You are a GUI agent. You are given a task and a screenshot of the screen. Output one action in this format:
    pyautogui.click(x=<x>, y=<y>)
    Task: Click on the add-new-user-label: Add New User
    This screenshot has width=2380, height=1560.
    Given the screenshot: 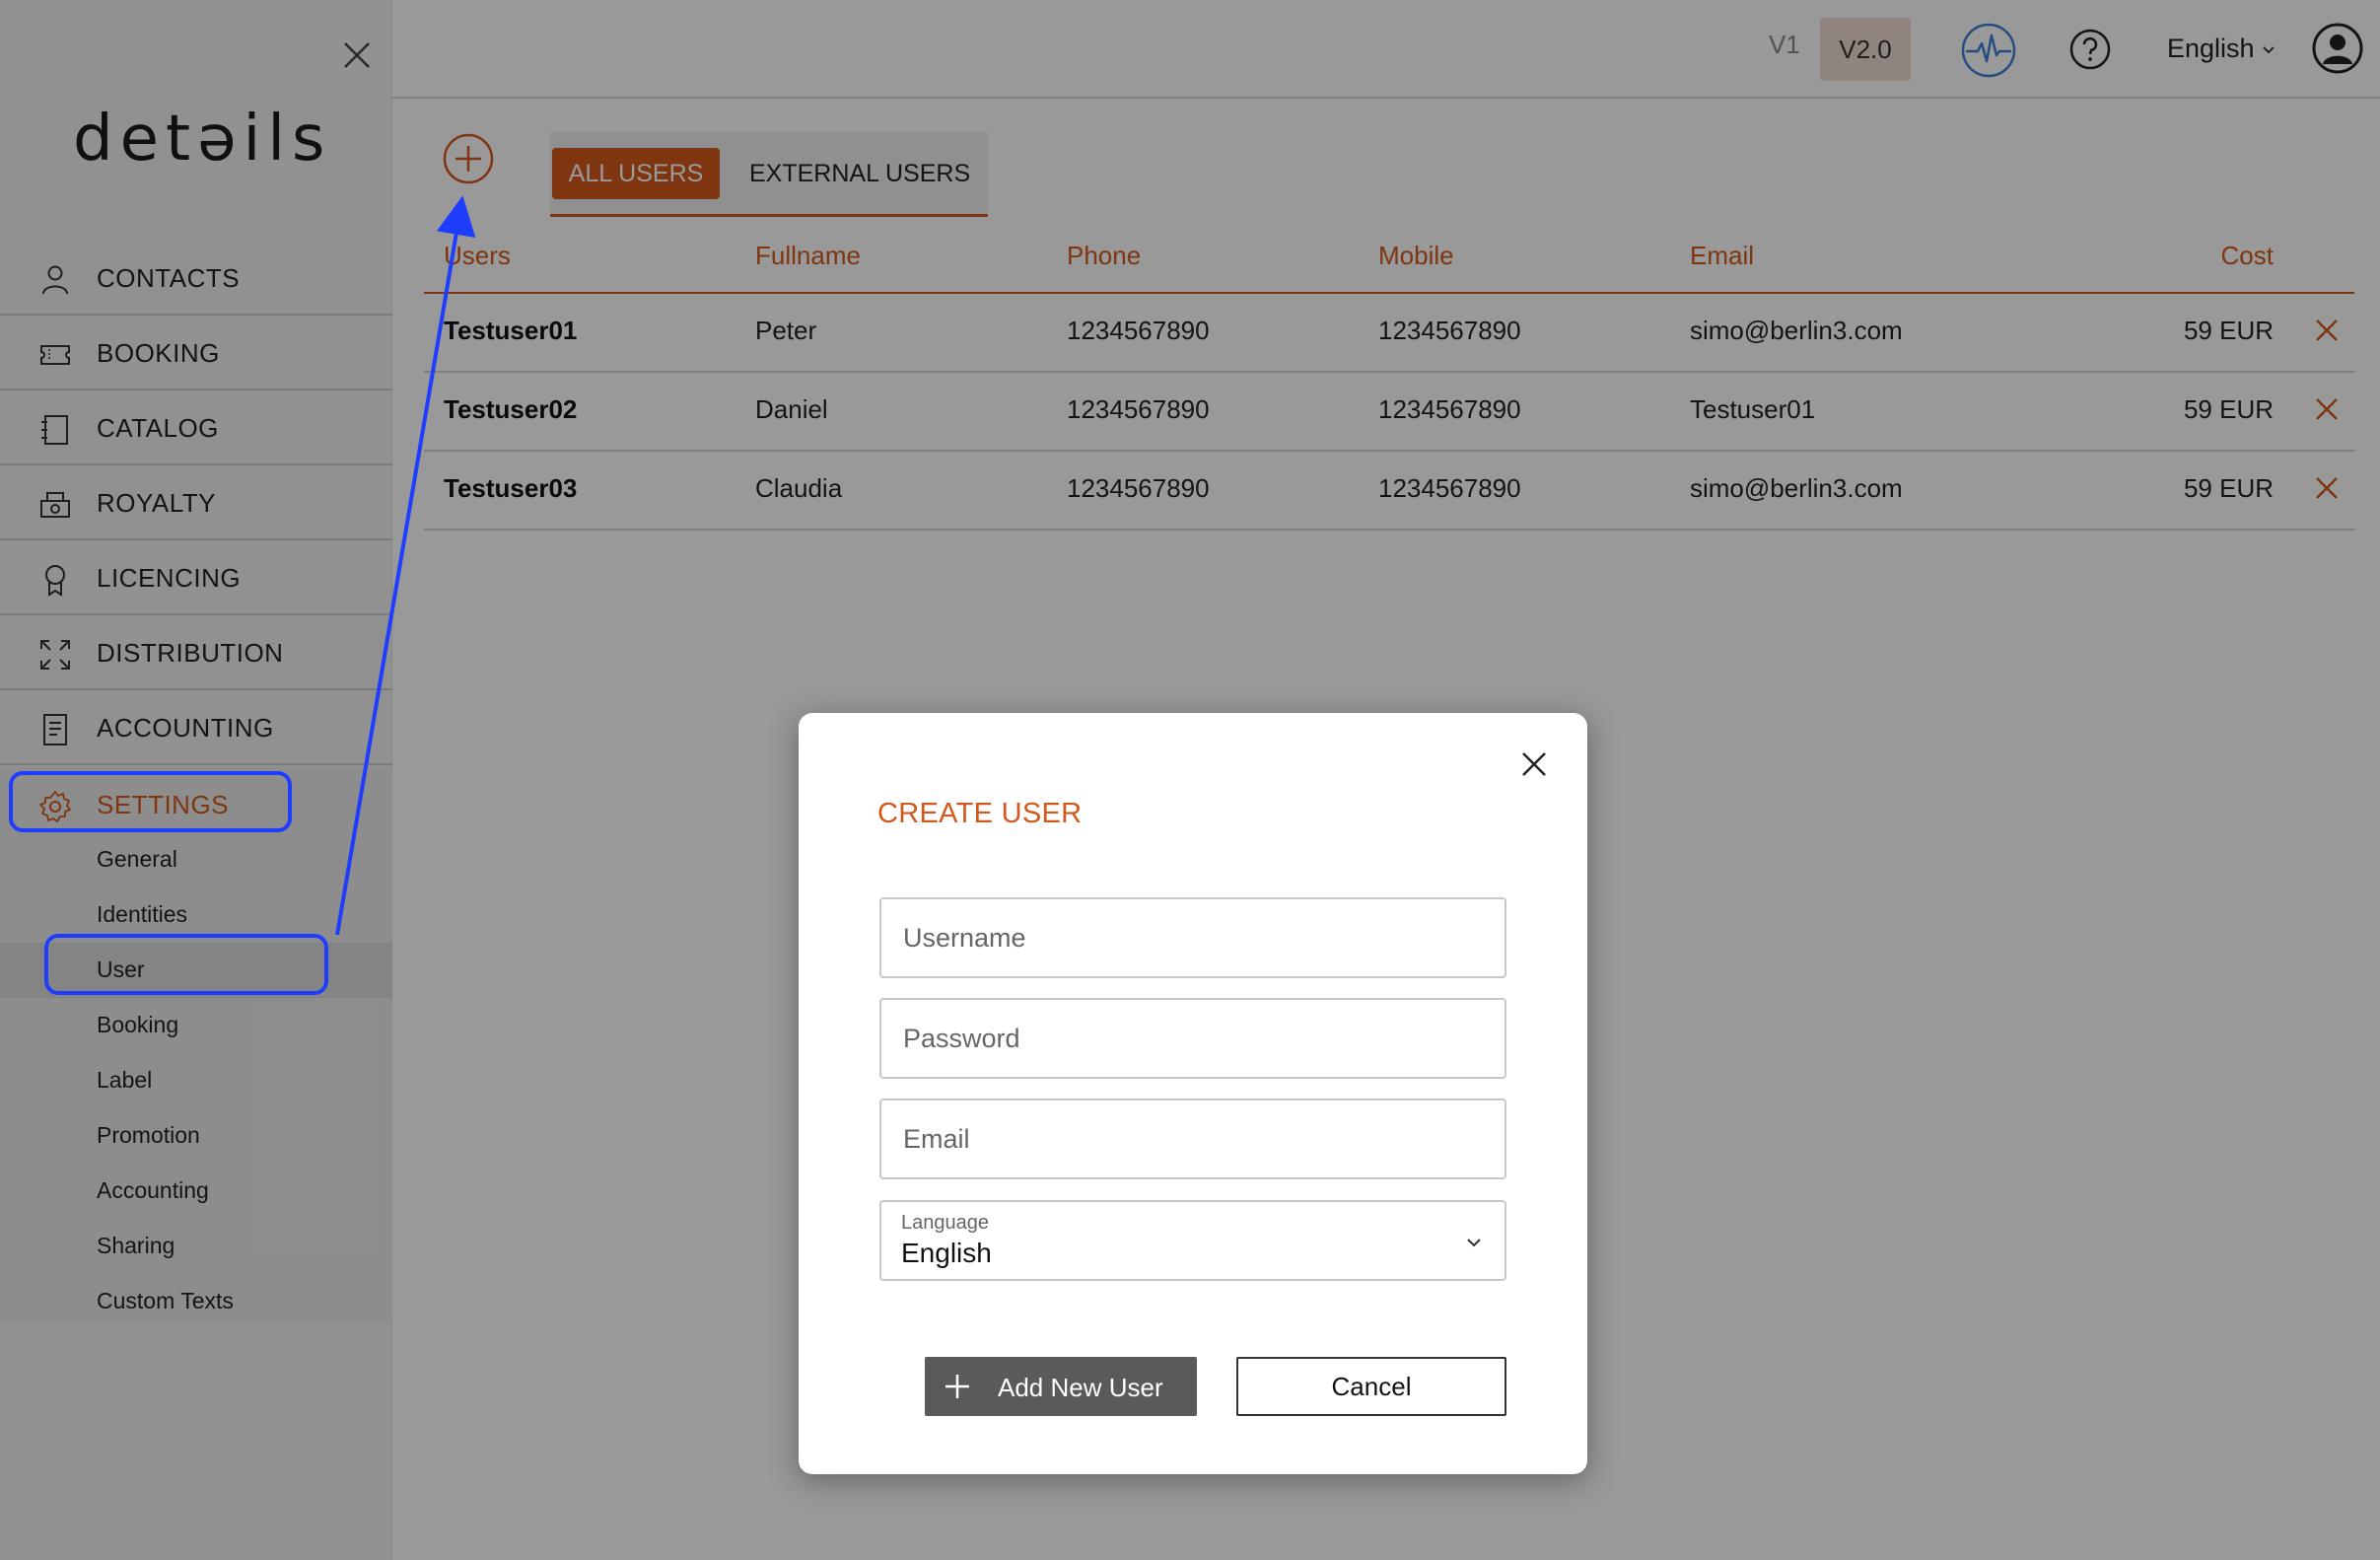 What is the action you would take?
    pyautogui.click(x=1080, y=1387)
    